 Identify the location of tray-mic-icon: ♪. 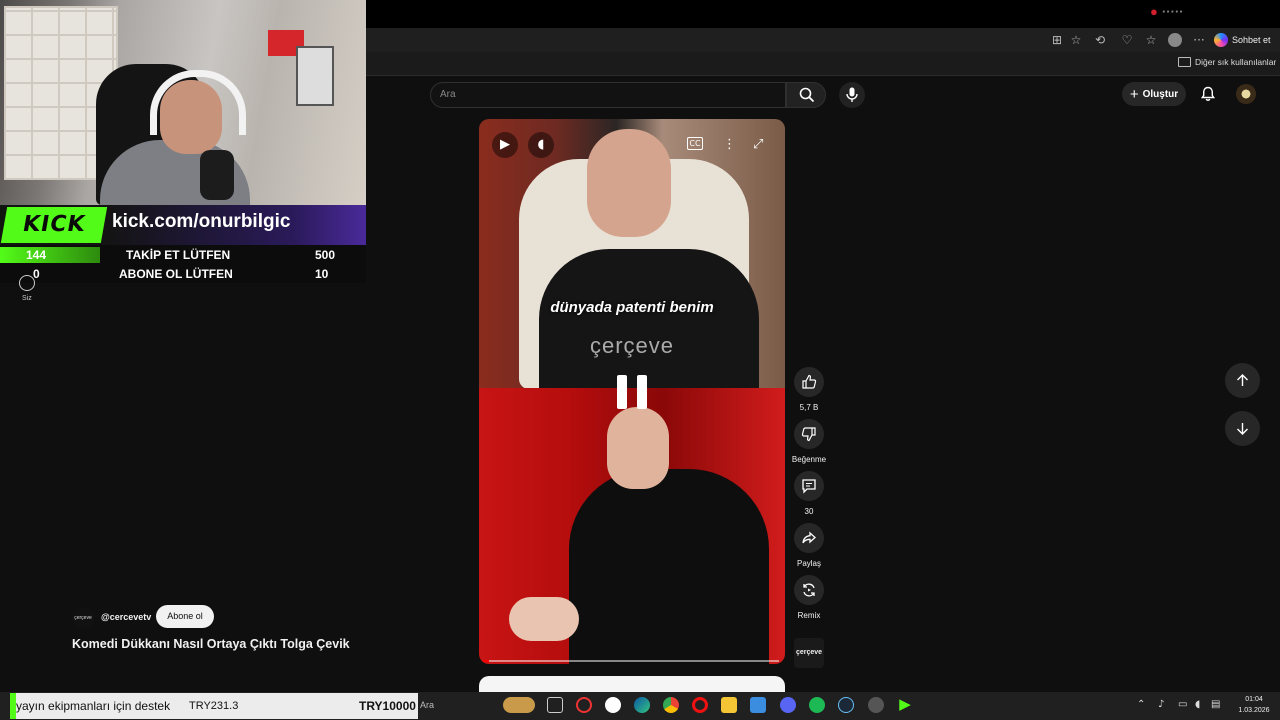
(1161, 704).